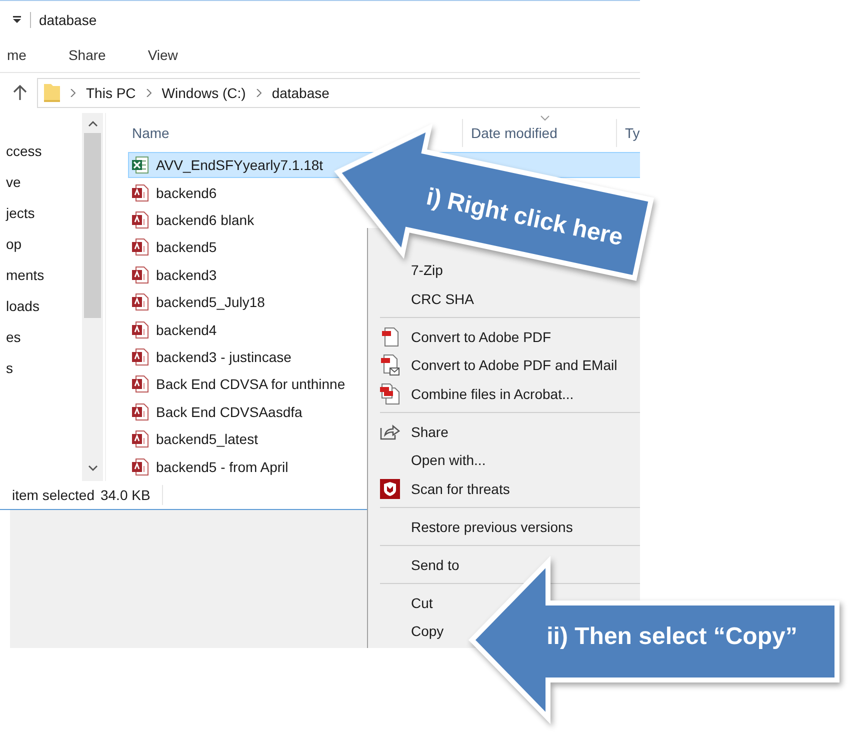  Describe the element at coordinates (207, 439) in the screenshot. I see `file-name: backend5_latest` at that location.